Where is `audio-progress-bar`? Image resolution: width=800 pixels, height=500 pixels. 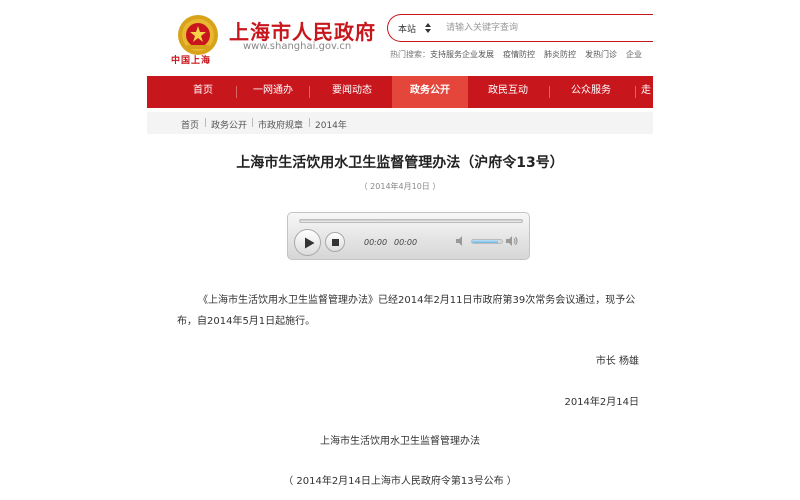
audio-progress-bar is located at coordinates (411, 221).